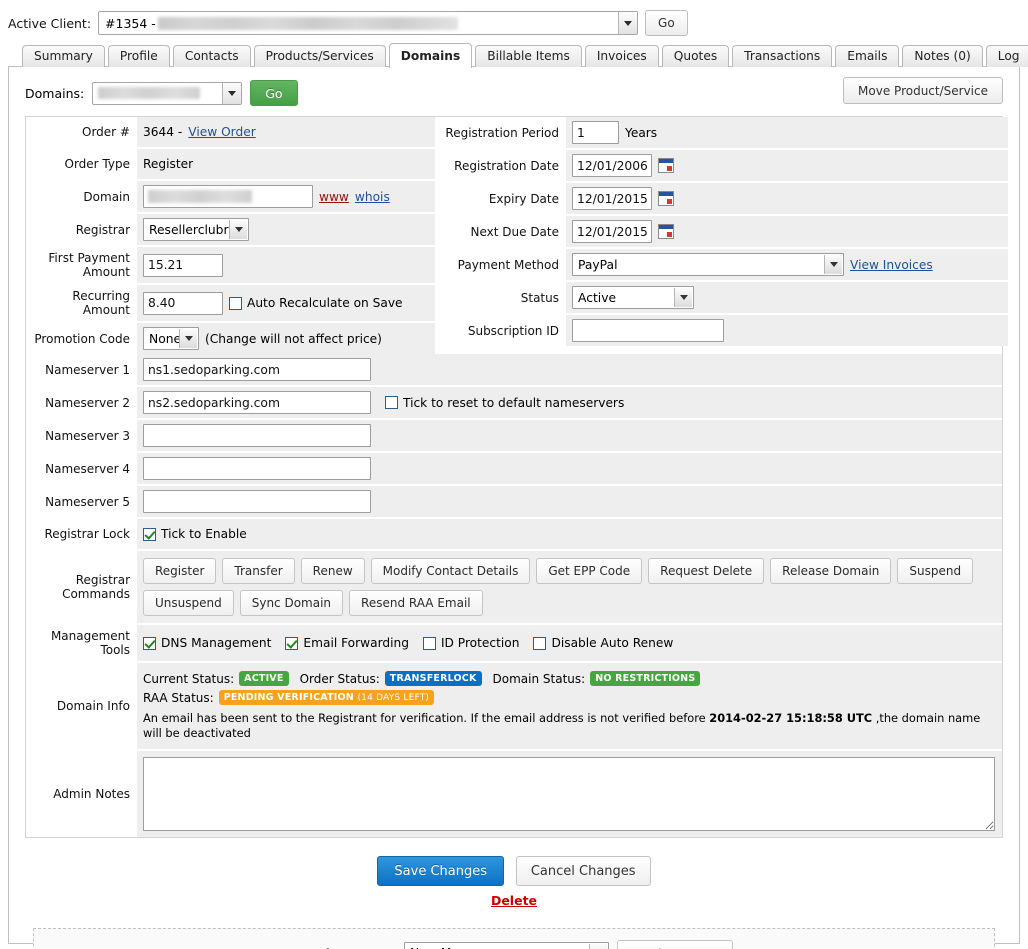 This screenshot has height=949, width=1028. I want to click on auto-recalculate-wrap: Auto Recalculate on Save, so click(316, 303).